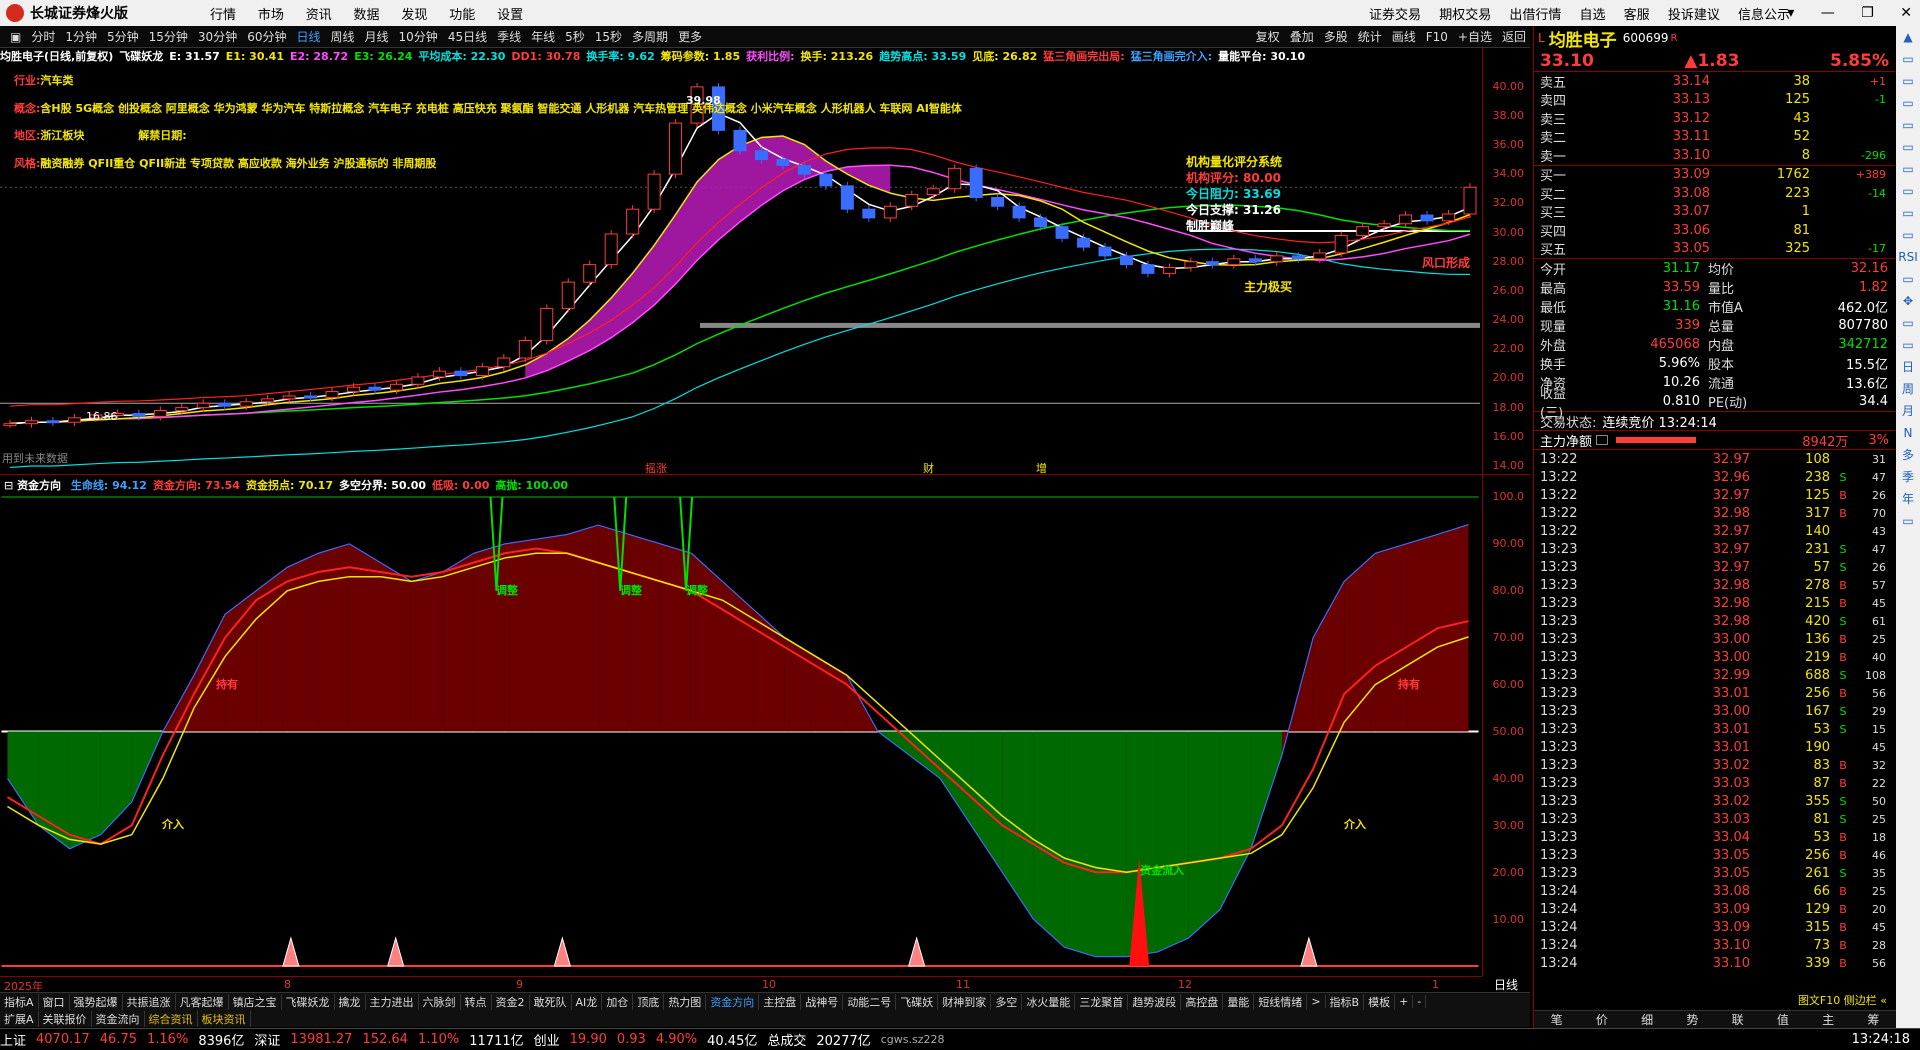 This screenshot has width=1920, height=1050. Describe the element at coordinates (467, 37) in the screenshot. I see `period-tab-10: 45日线` at that location.